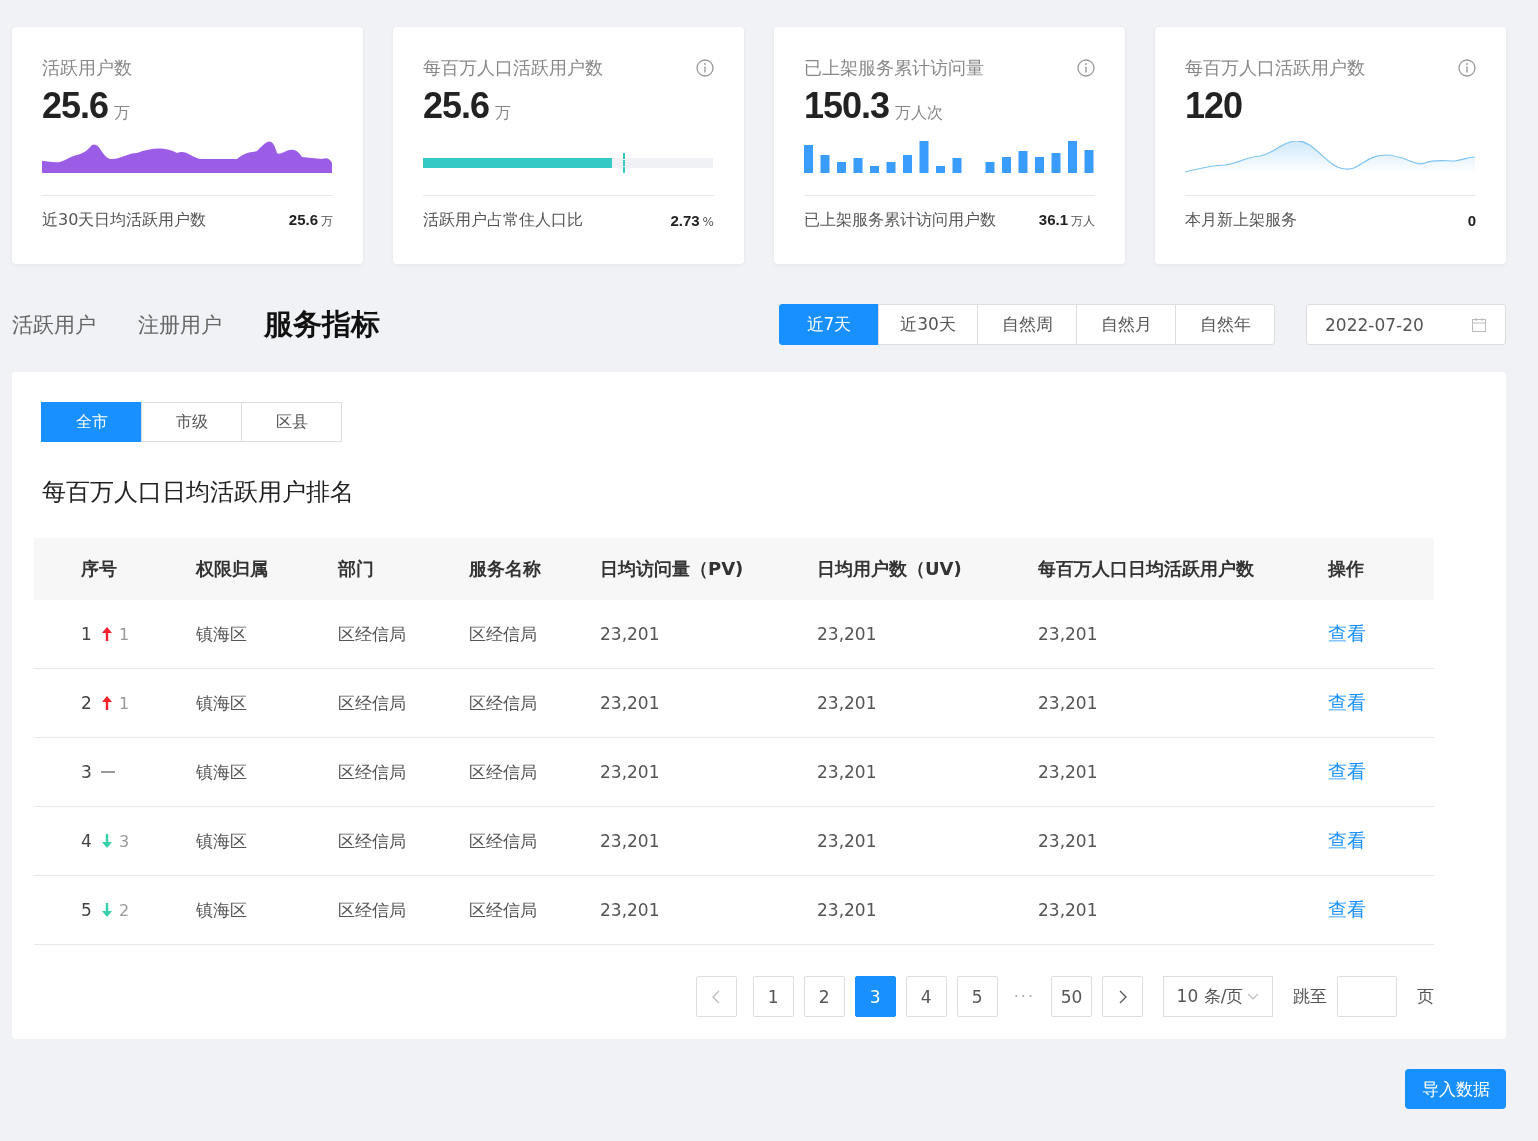 This screenshot has height=1141, width=1538. What do you see at coordinates (1346, 569) in the screenshot?
I see `column-header: 操作` at bounding box center [1346, 569].